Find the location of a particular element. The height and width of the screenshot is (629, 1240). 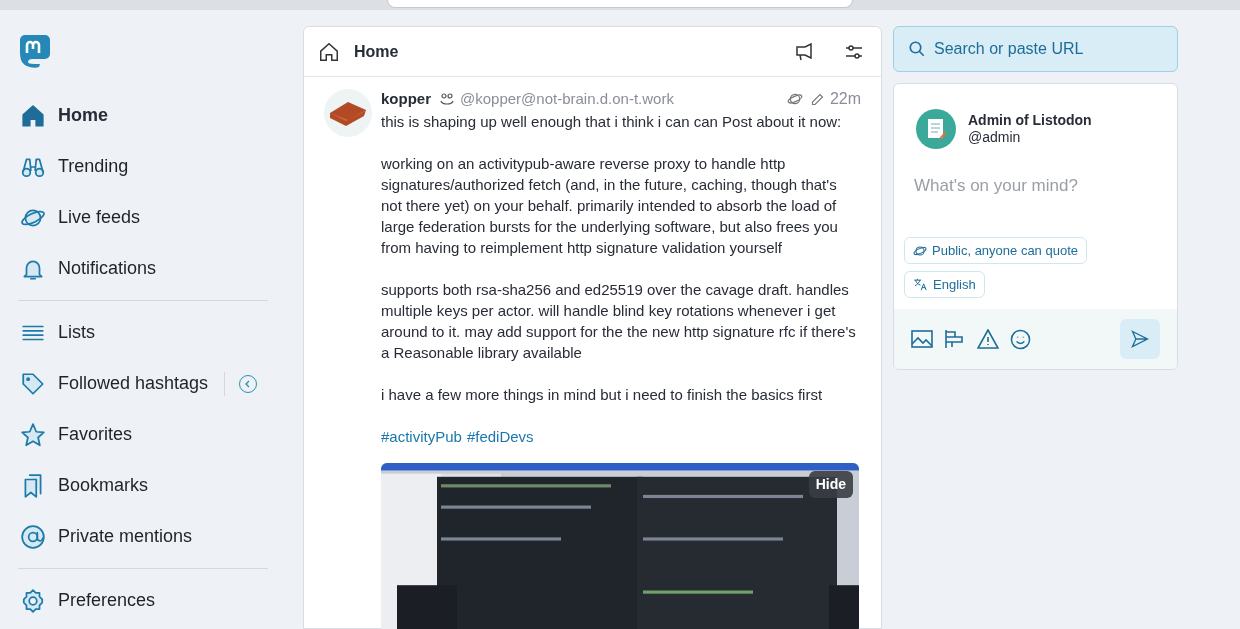

sidebar-nav-item: Private mentions is located at coordinates (105, 536).